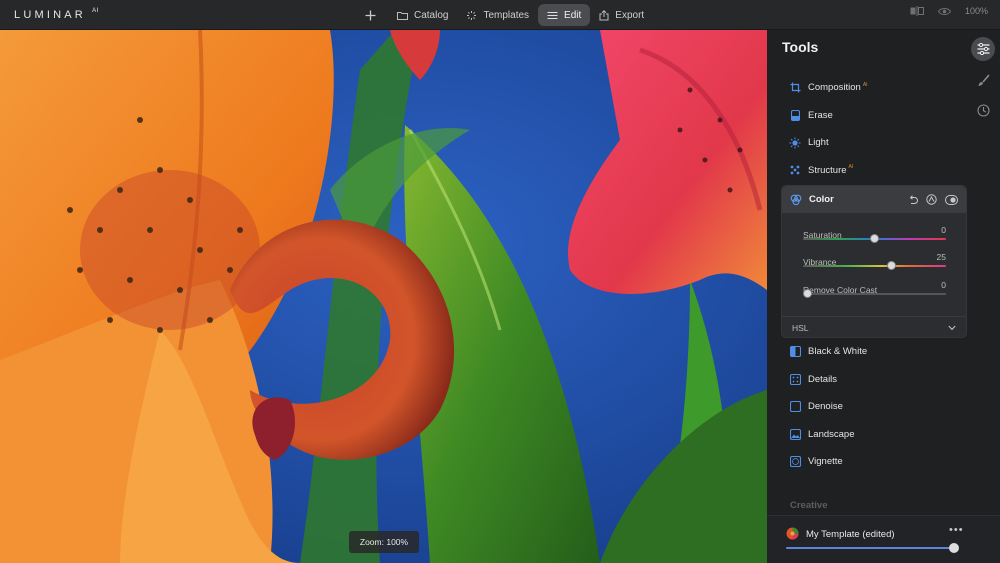 The width and height of the screenshot is (1000, 563). Describe the element at coordinates (795, 407) in the screenshot. I see `denoise-icon` at that location.